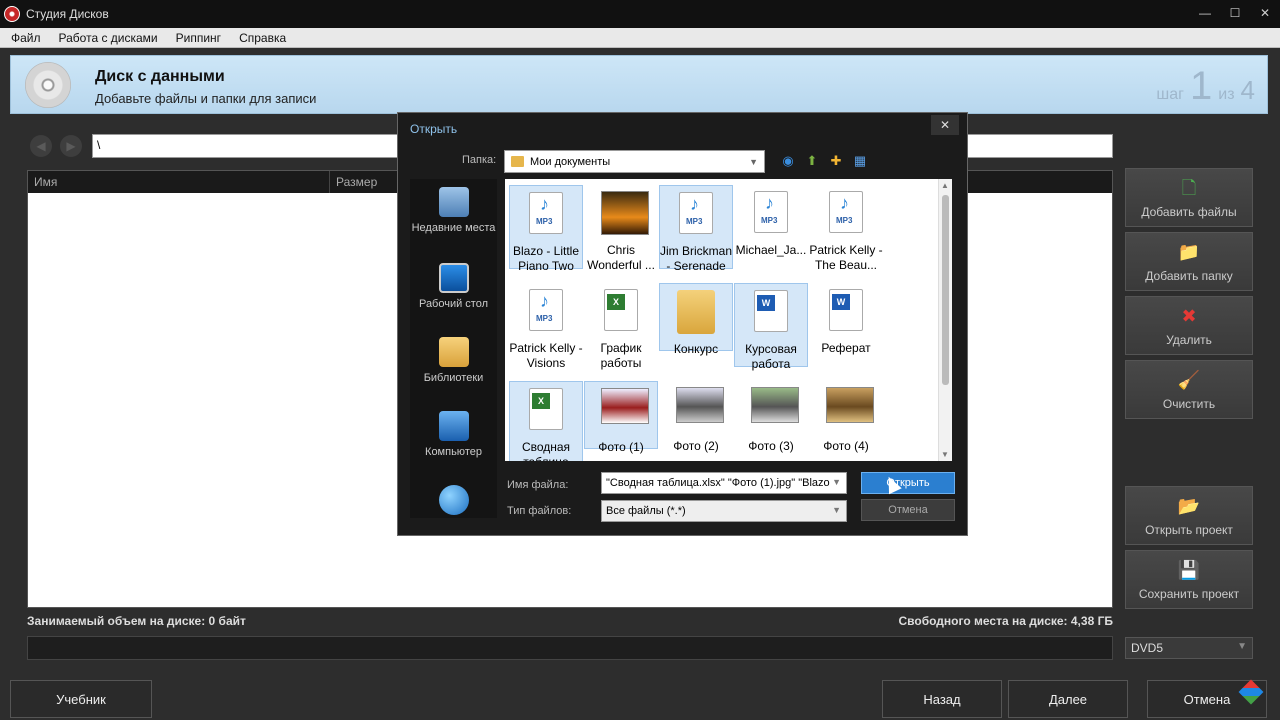 The height and width of the screenshot is (720, 1280). What do you see at coordinates (71, 146) in the screenshot?
I see `forward-arrow-icon: ▶` at bounding box center [71, 146].